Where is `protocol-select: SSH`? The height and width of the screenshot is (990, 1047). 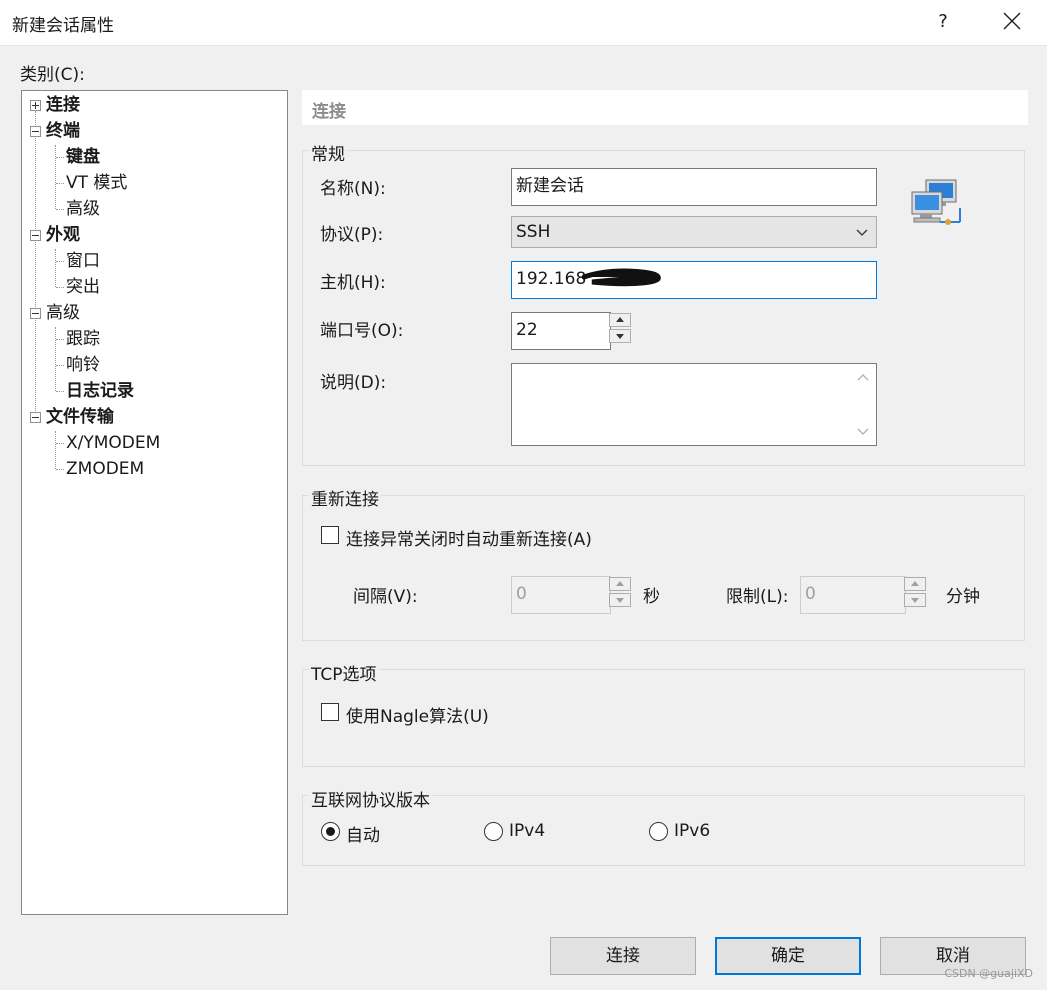 protocol-select: SSH is located at coordinates (694, 232).